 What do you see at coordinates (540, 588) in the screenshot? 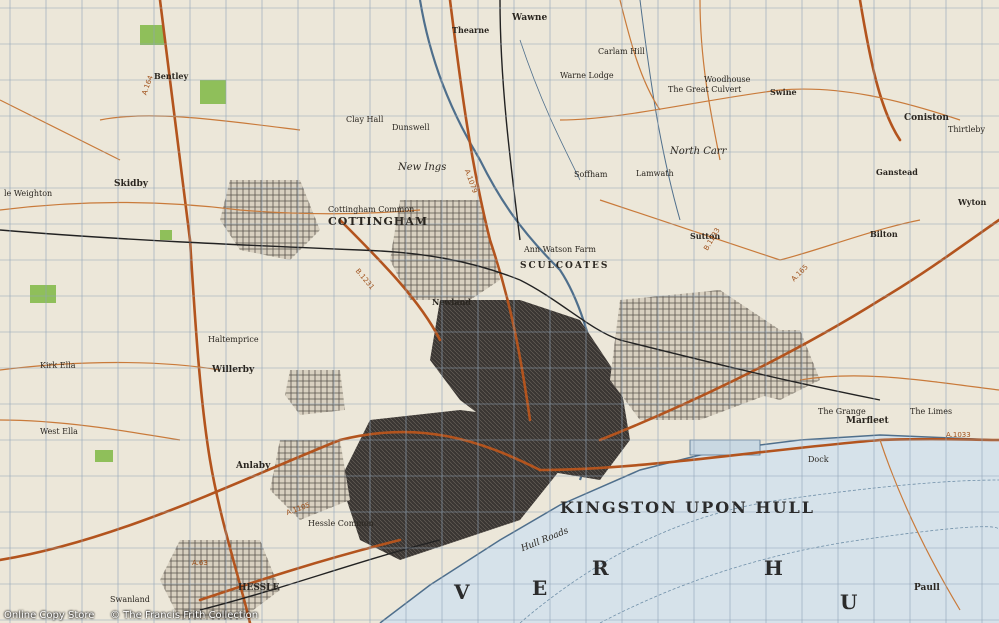
I see `river-letter: E` at bounding box center [540, 588].